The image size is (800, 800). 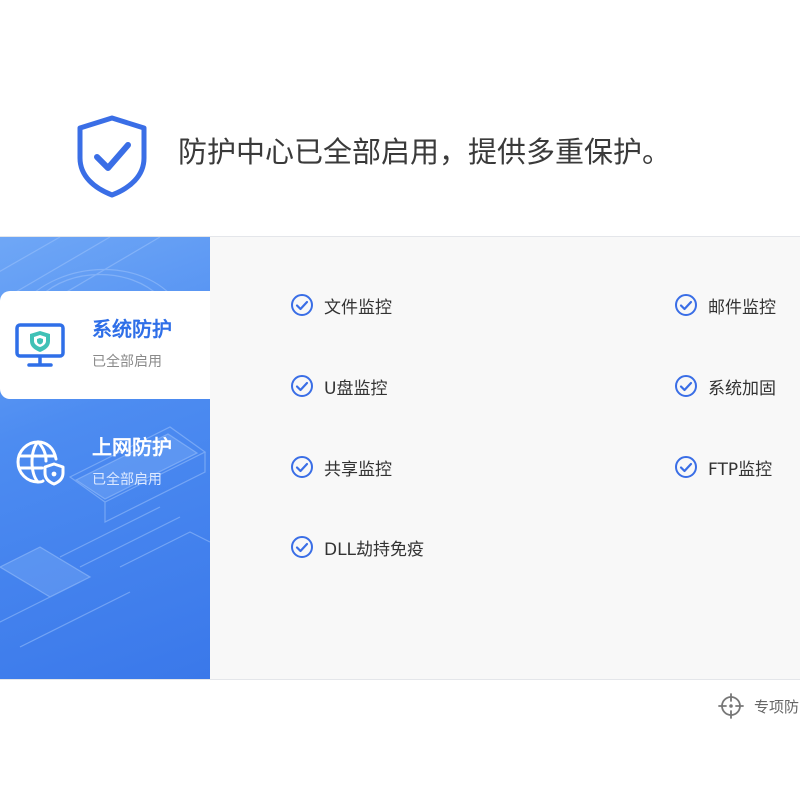 I want to click on feature-file-monitor: 文件监控, so click(x=341, y=305).